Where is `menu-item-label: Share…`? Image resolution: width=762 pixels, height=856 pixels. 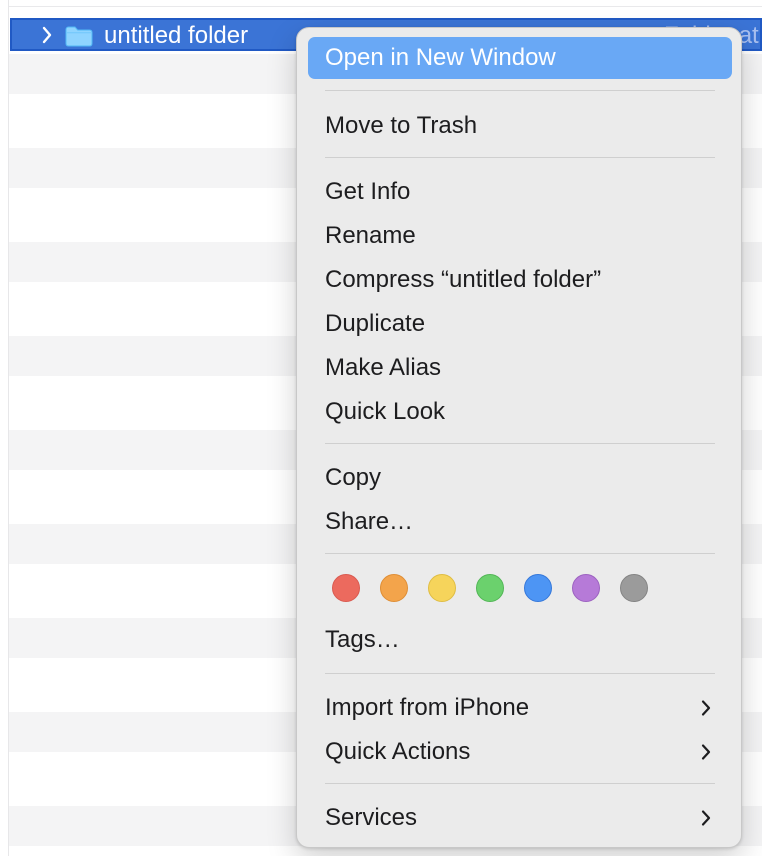 menu-item-label: Share… is located at coordinates (369, 521).